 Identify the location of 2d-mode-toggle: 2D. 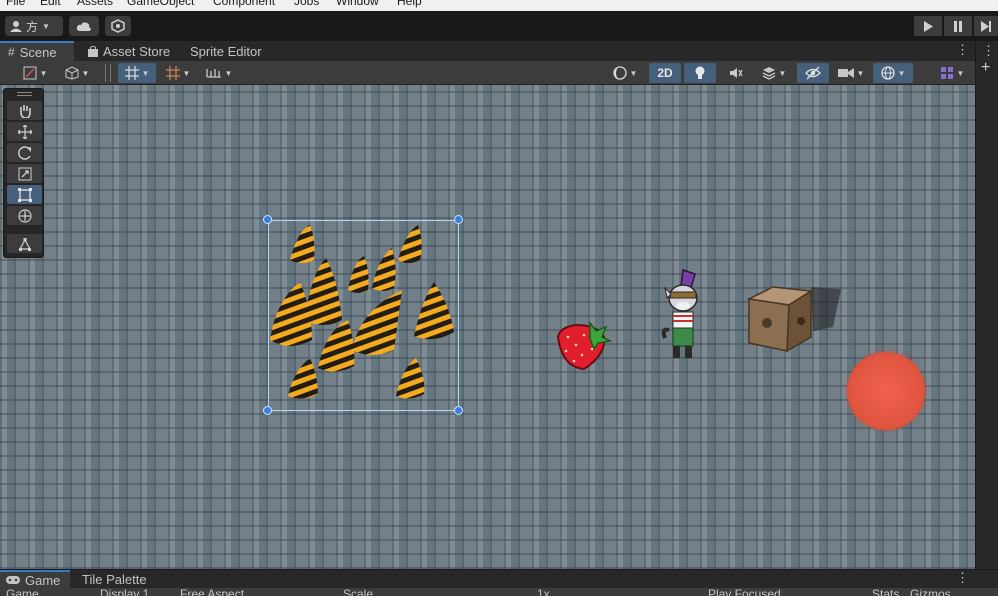
(665, 73).